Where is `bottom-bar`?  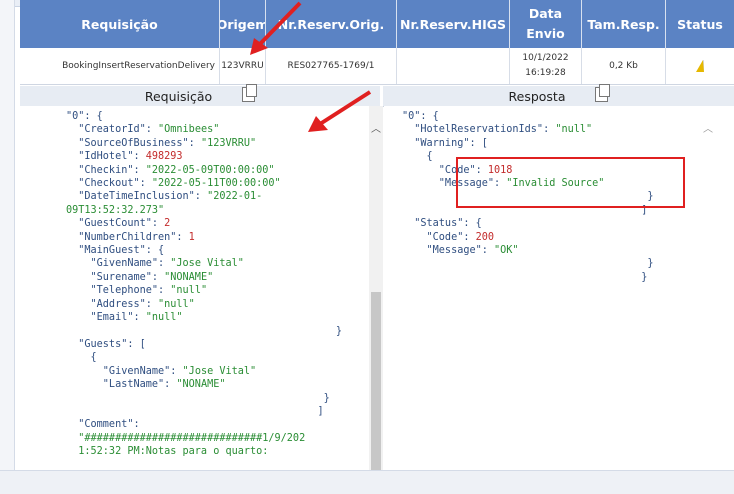
bottom-bar is located at coordinates (367, 482).